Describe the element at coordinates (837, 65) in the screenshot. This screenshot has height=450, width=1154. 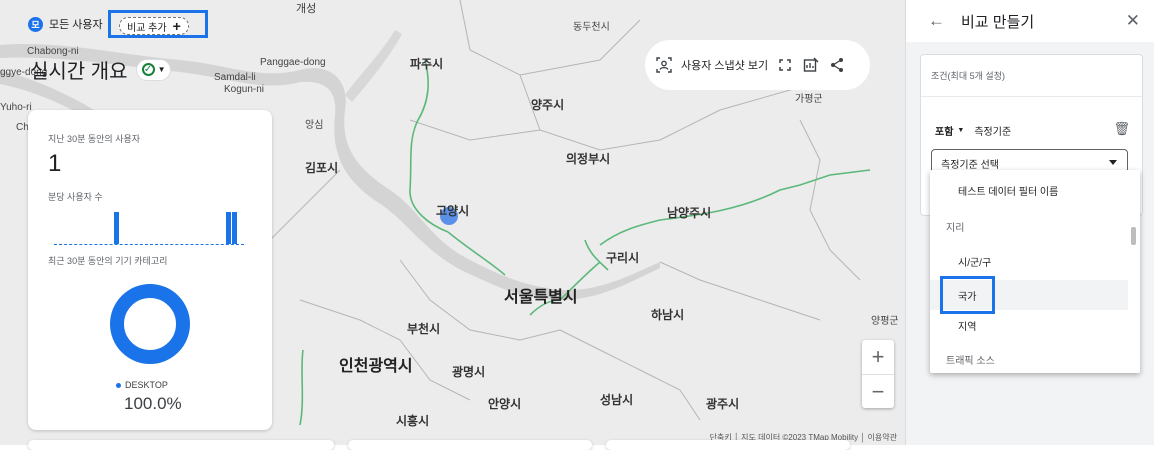
I see `share-icon` at that location.